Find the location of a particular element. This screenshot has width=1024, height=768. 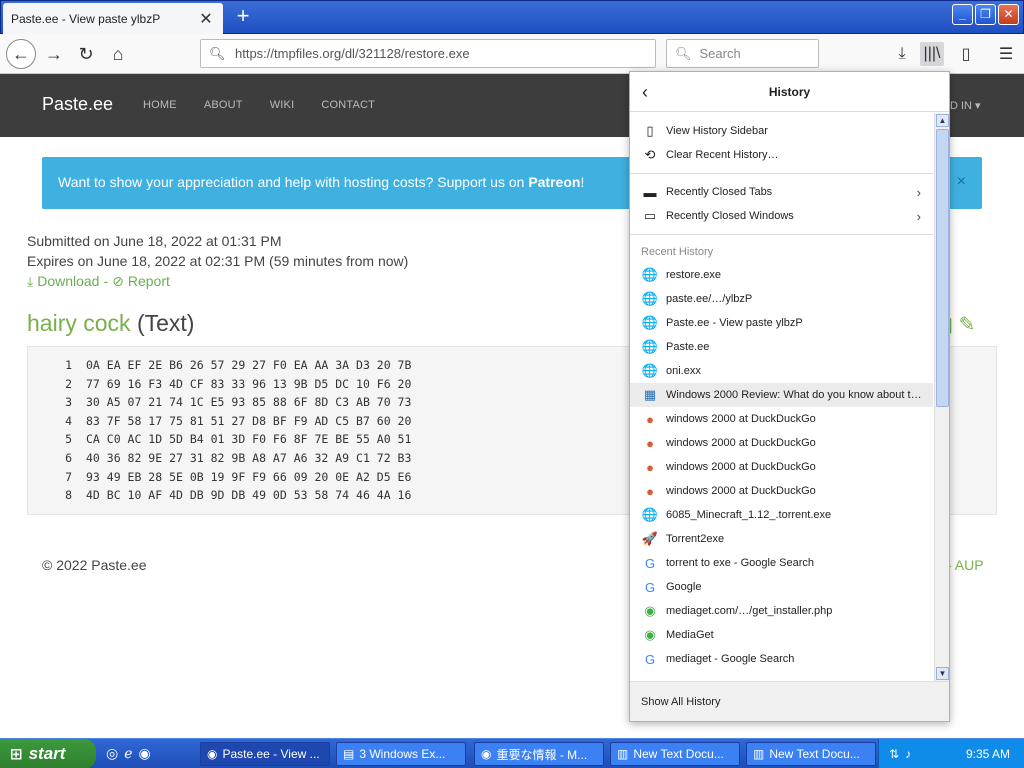

history-item: ▭ Recently Closed Windows › is located at coordinates (781, 216).